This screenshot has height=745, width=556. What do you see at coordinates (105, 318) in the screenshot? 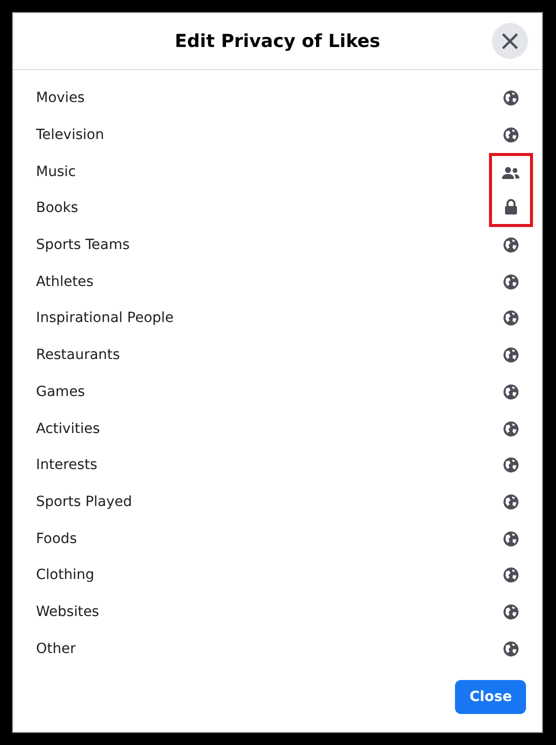
I see `category-label: Inspirational People` at bounding box center [105, 318].